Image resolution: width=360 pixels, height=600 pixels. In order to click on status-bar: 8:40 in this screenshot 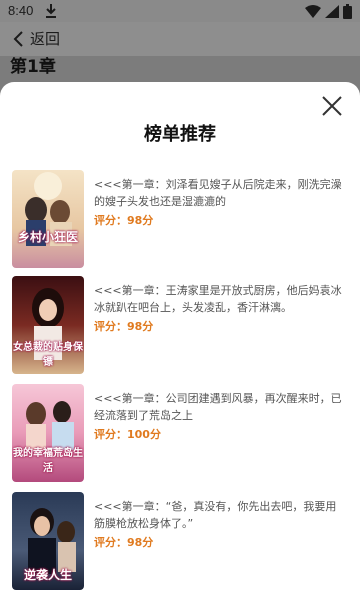, I will do `click(180, 11)`.